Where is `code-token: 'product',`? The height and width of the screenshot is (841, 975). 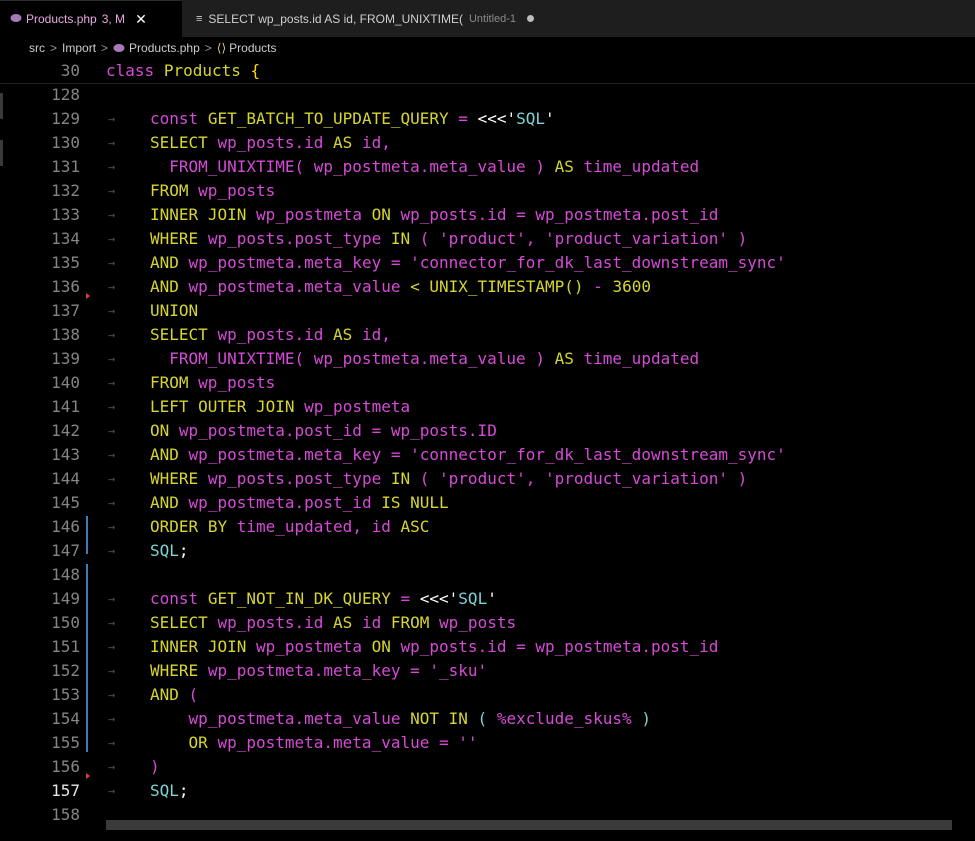
code-token: 'product', is located at coordinates (487, 238).